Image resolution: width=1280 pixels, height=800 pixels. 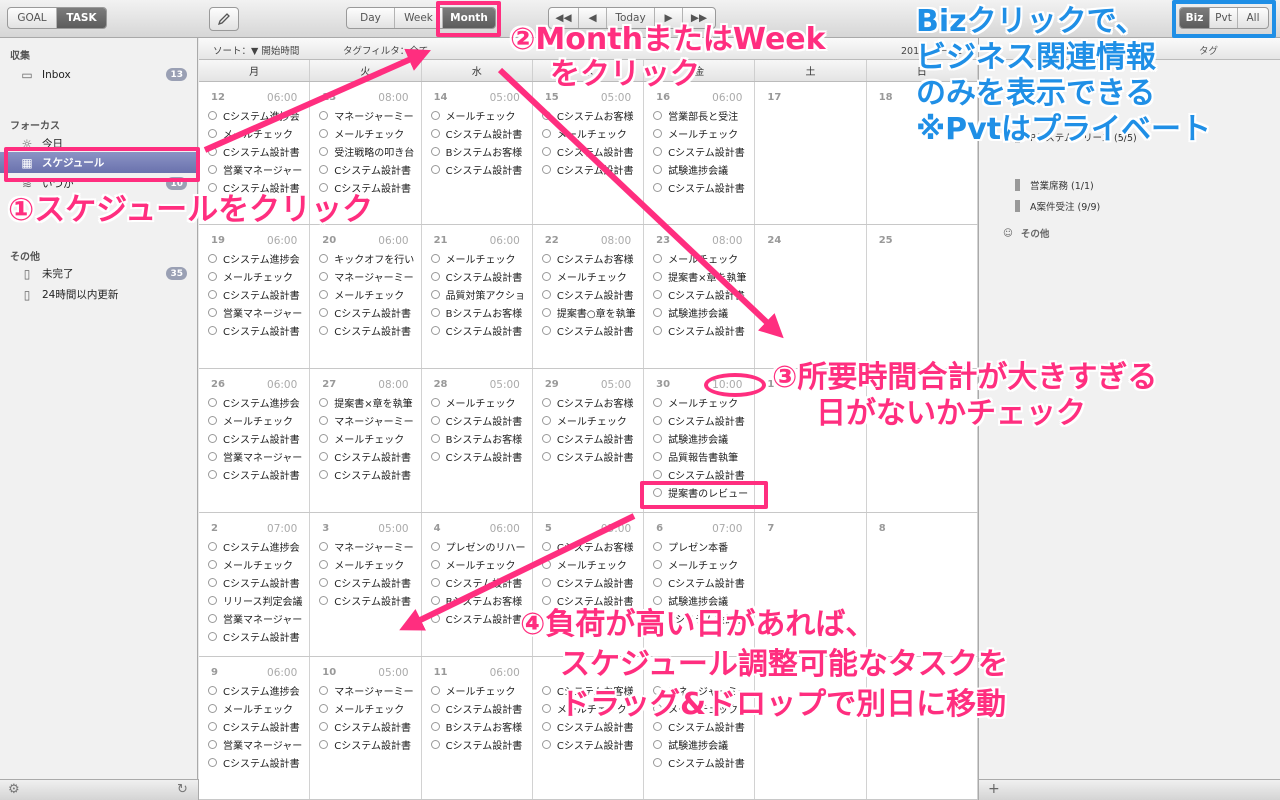 I want to click on day-cell: 14 05:00 メールチェック Cシステム設計書 Bシステムお客様 Cシステム設計書, so click(x=477, y=153).